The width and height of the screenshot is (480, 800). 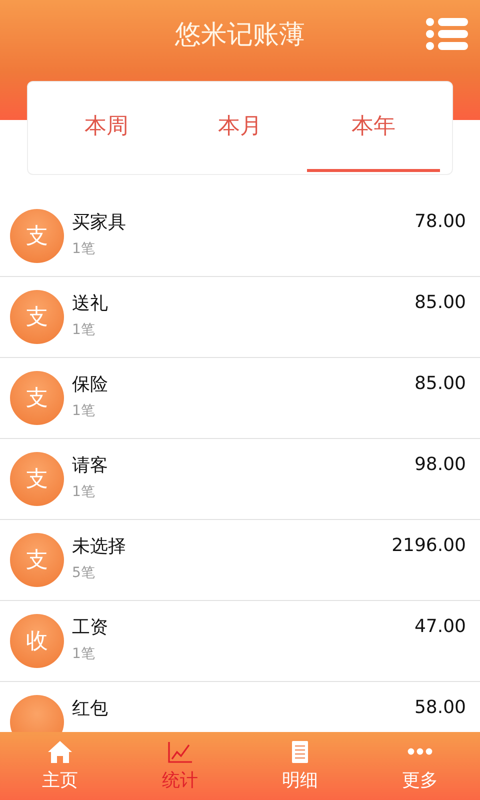 What do you see at coordinates (60, 752) in the screenshot?
I see `home-icon` at bounding box center [60, 752].